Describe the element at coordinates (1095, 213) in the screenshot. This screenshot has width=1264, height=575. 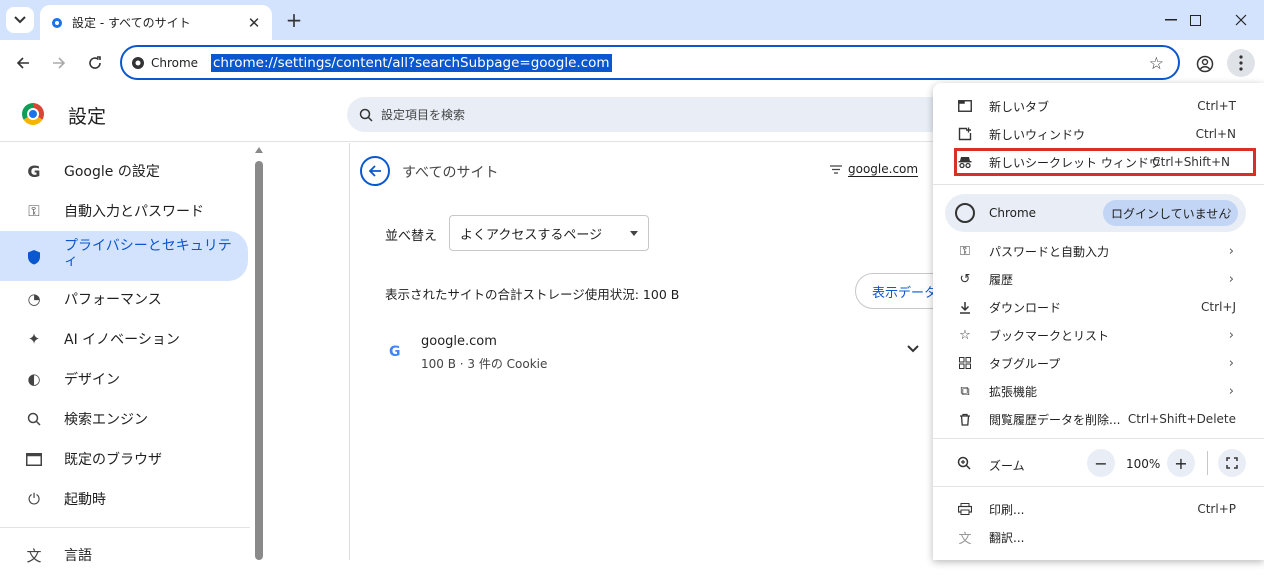
I see `profile-menu-row: Chrome ログインしていません ›` at that location.